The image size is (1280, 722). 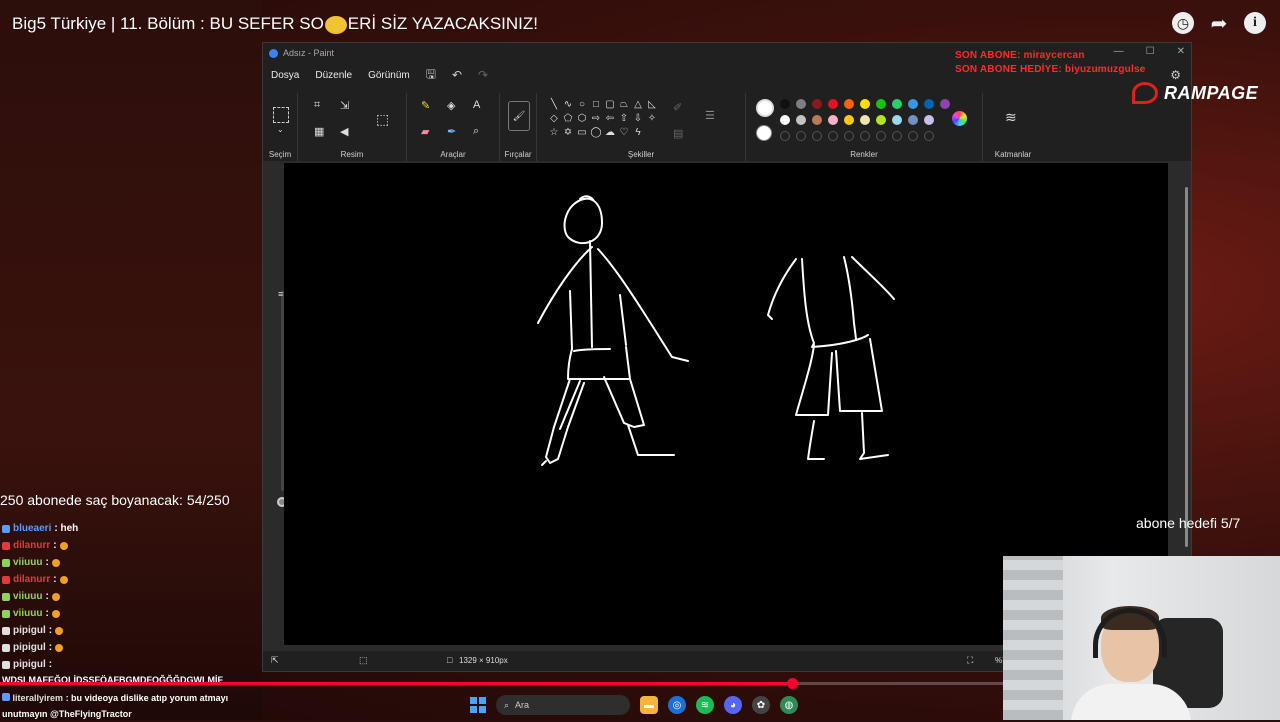 What do you see at coordinates (1255, 23) in the screenshot?
I see `info-icon: i` at bounding box center [1255, 23].